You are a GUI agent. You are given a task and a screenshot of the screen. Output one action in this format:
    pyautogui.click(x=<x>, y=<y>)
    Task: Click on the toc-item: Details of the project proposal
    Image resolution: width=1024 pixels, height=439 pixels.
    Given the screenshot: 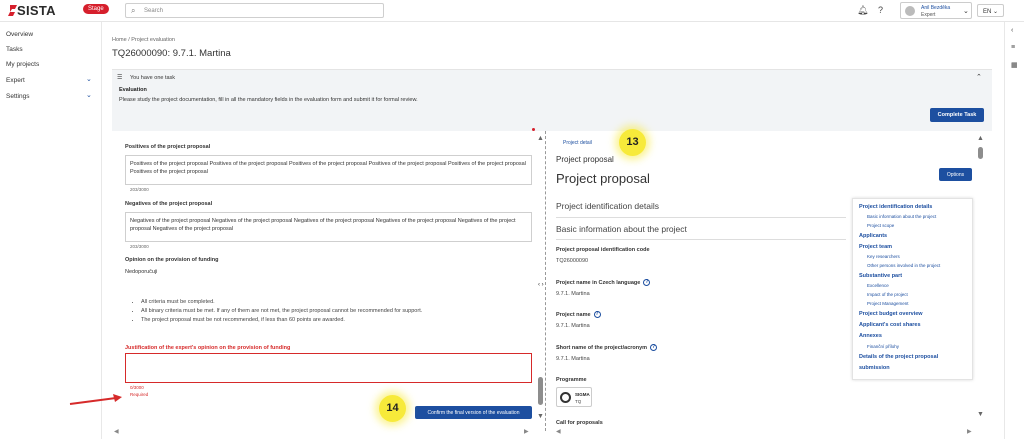 What is the action you would take?
    pyautogui.click(x=898, y=357)
    